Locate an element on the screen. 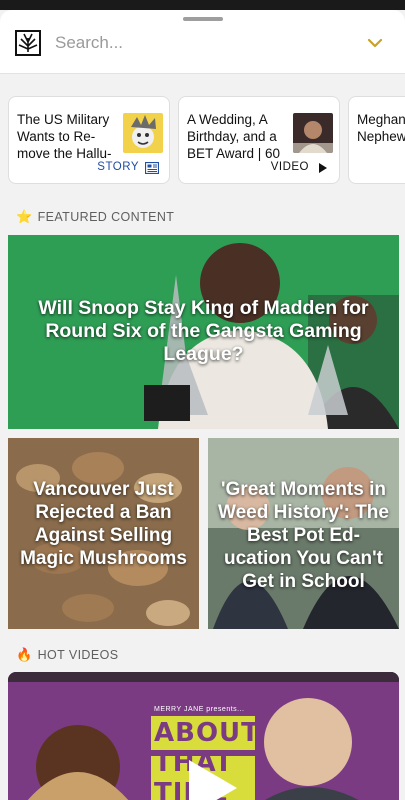  logo-icon is located at coordinates (28, 43).